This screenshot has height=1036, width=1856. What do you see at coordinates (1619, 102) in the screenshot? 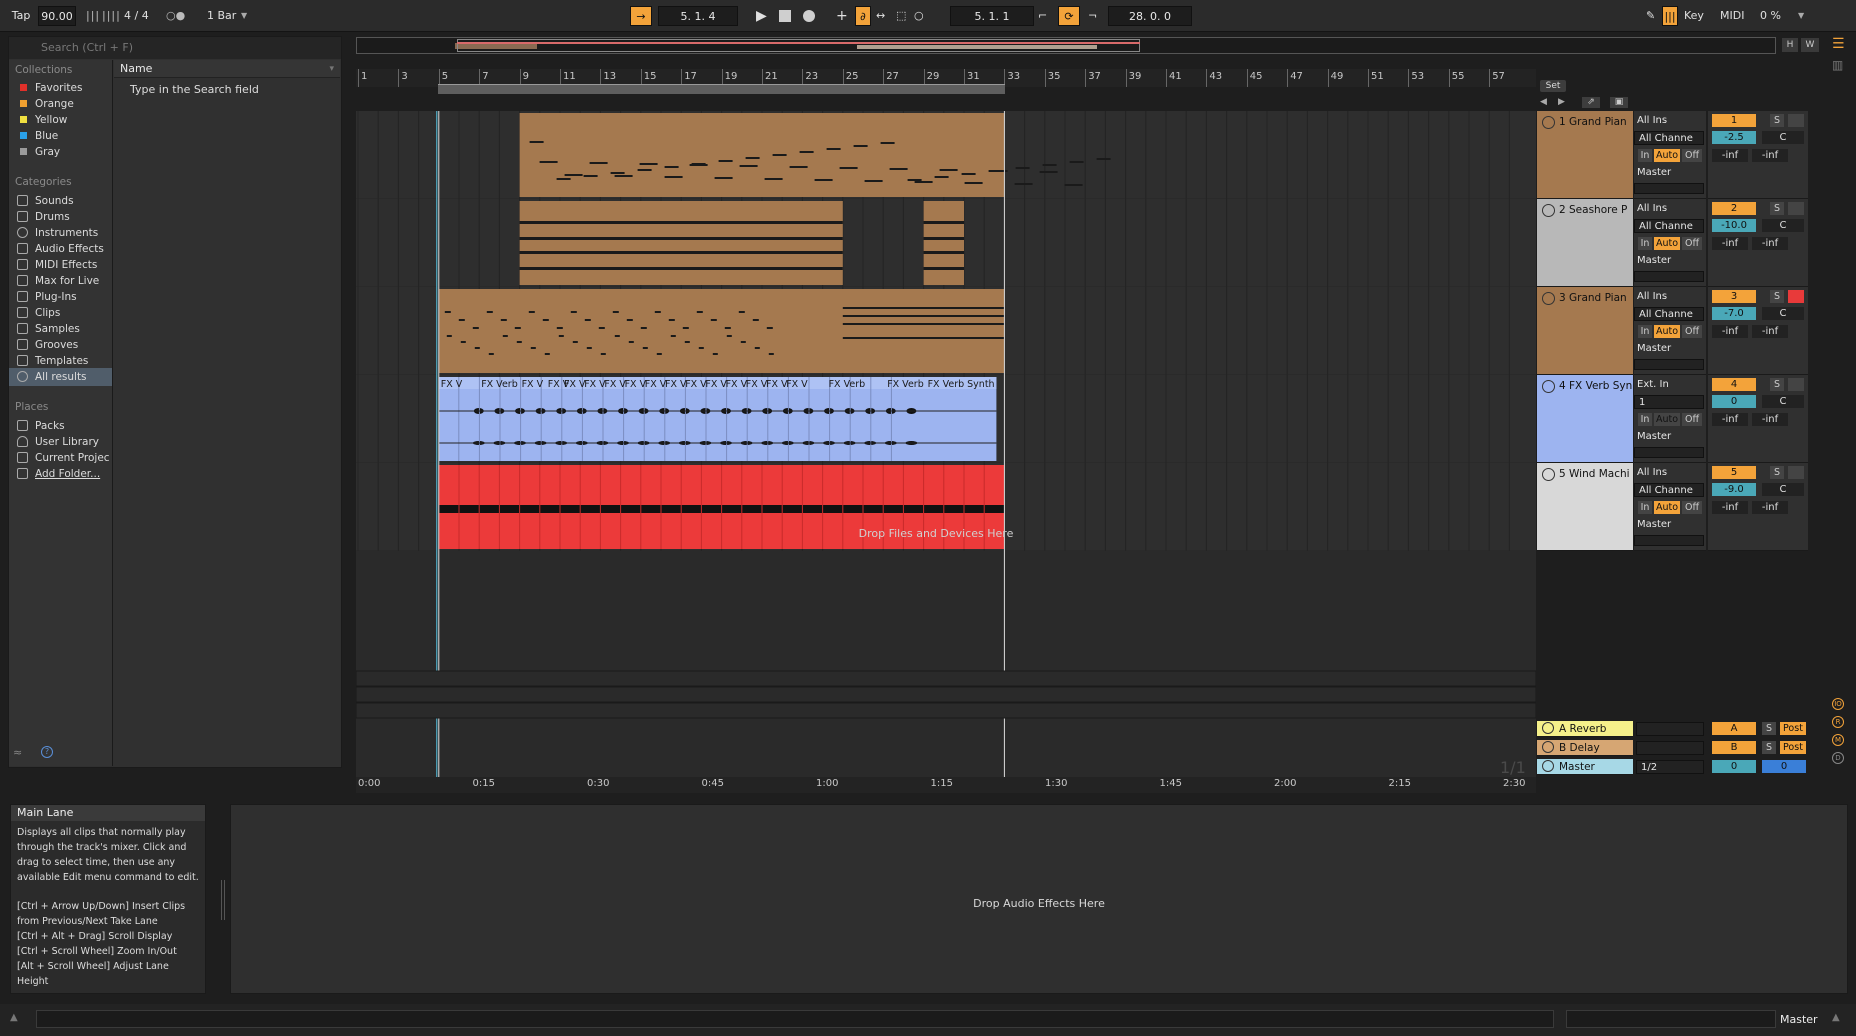
I see `lock-icon: ▣` at bounding box center [1619, 102].